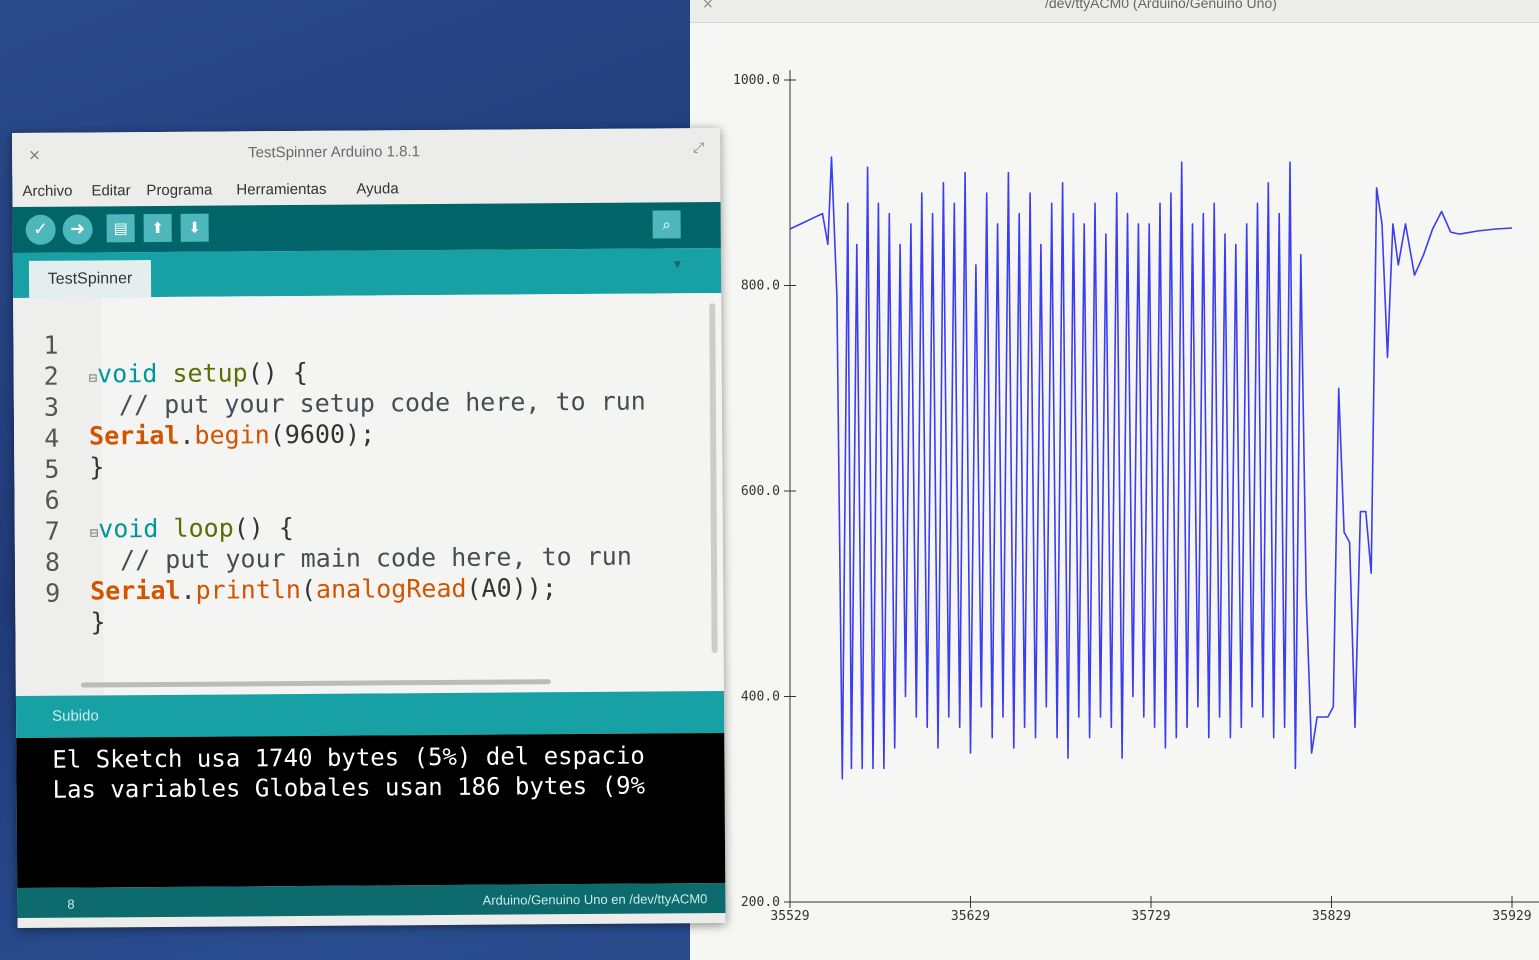 The image size is (1539, 960). I want to click on ide-toolbar: ✓ ➜ ▤ ⬆ ⬇ ⌕, so click(366, 227).